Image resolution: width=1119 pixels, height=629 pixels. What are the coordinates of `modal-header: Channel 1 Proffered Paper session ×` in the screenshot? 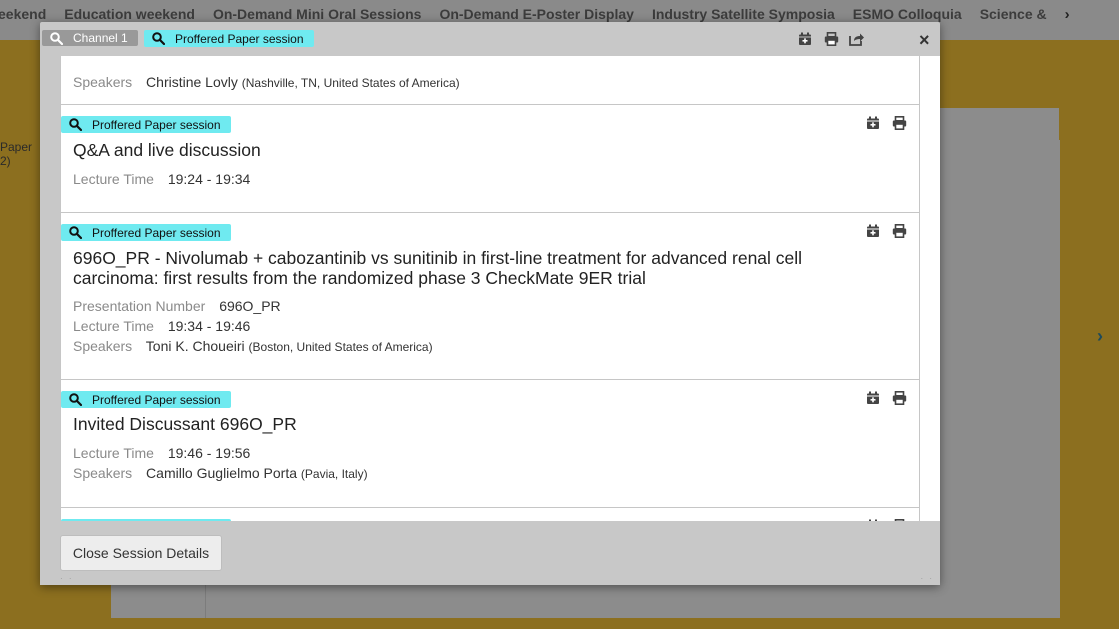 It's located at (490, 39).